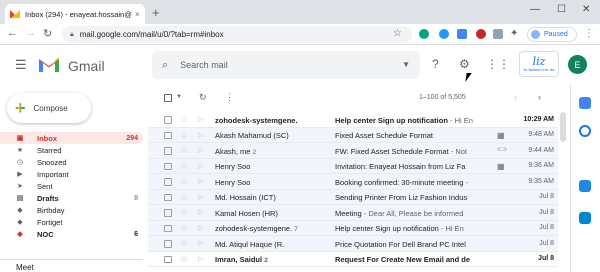 The image size is (600, 272). I want to click on sidebar-item-inbox: ▣ Inbox 294, so click(71, 138).